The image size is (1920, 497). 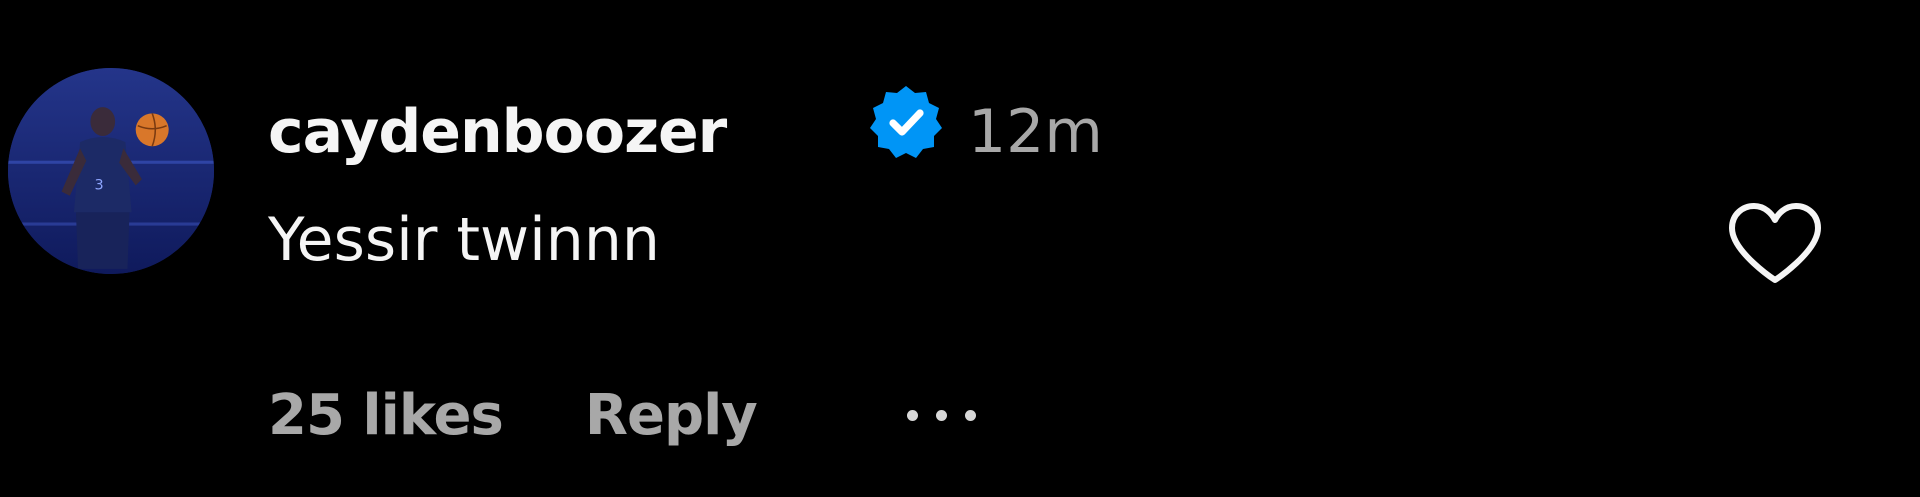 What do you see at coordinates (99, 186) in the screenshot?
I see `svg-text: 3` at bounding box center [99, 186].